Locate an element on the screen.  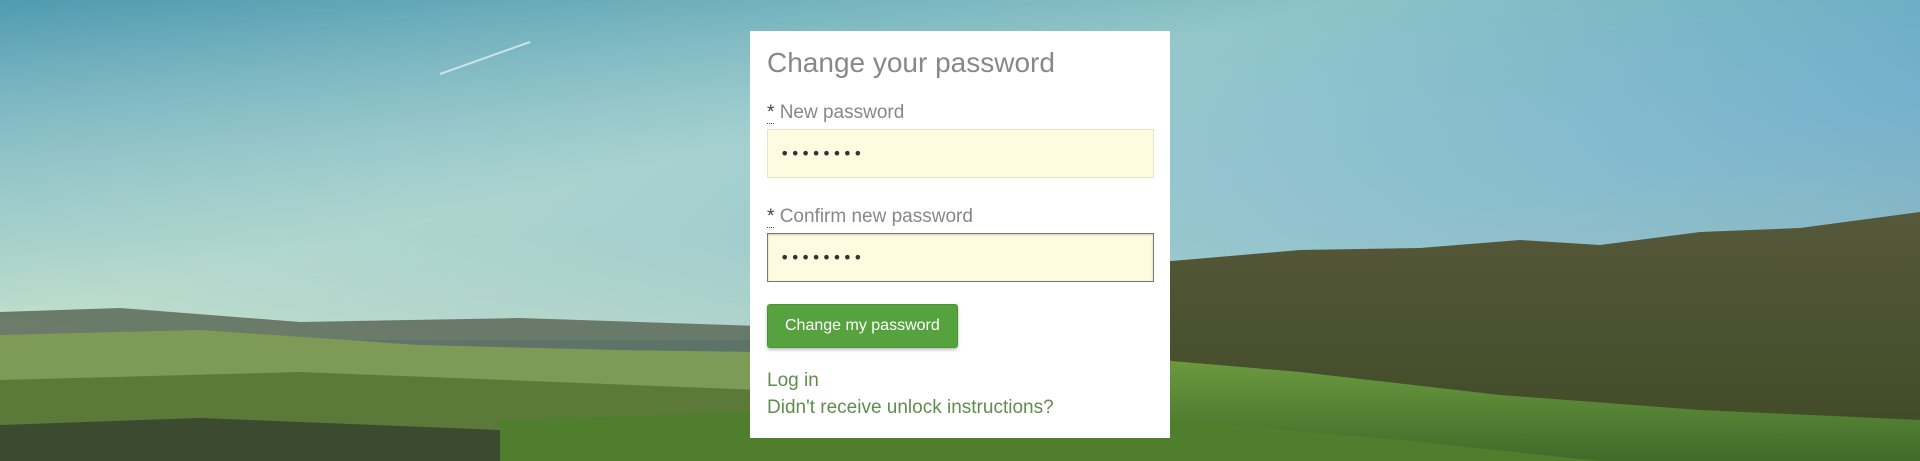
confirm-password-label: * Confirm new password is located at coordinates (960, 217).